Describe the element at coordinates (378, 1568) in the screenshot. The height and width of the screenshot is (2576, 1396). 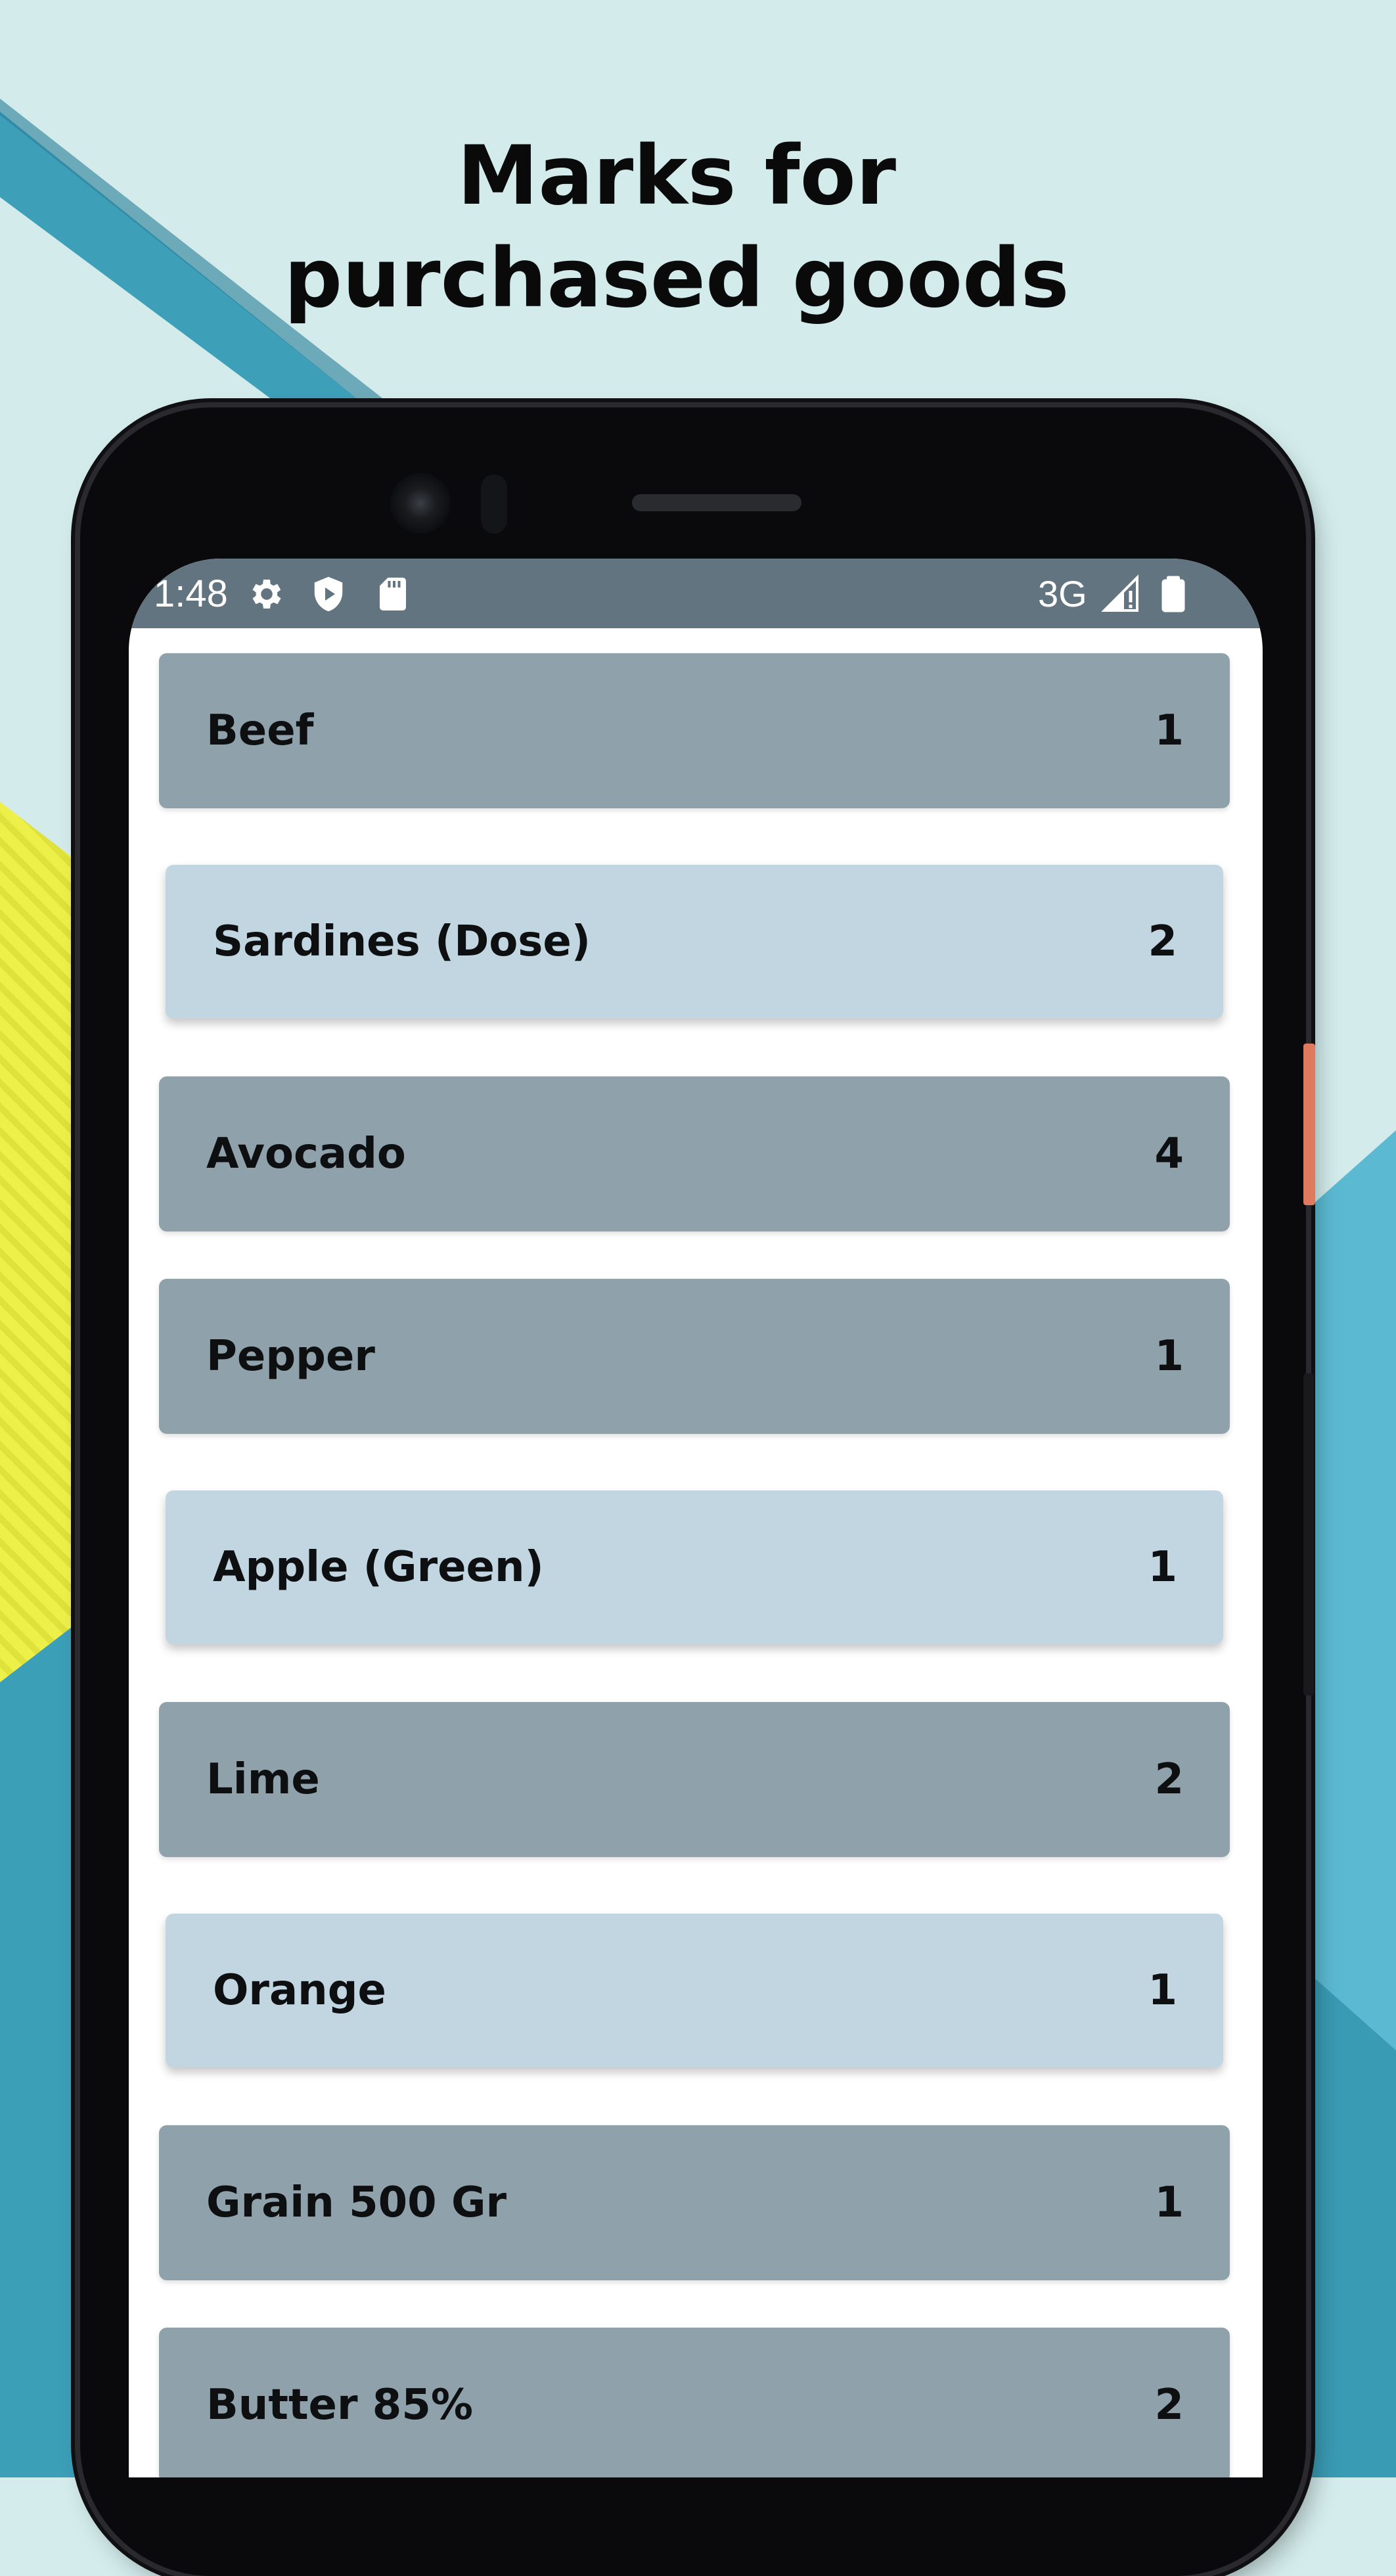
I see `item-name: Apple (Green)` at that location.